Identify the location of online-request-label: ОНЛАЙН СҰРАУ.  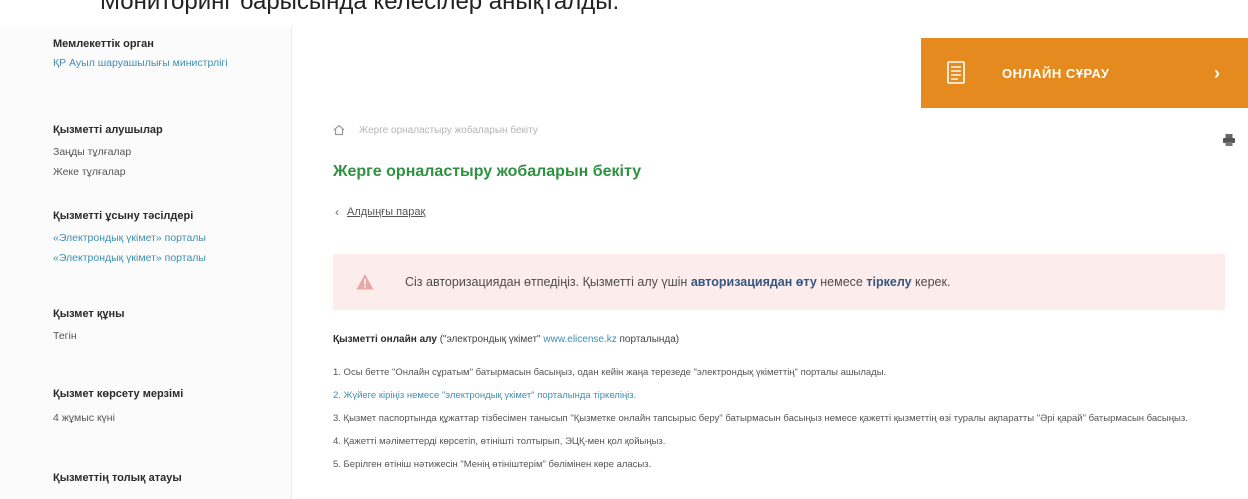
(1056, 73).